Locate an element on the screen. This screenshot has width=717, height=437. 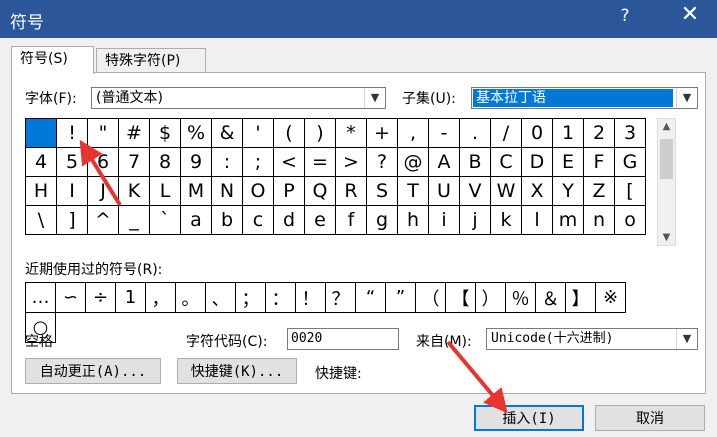
recent-symbol-cell: 】 is located at coordinates (581, 298).